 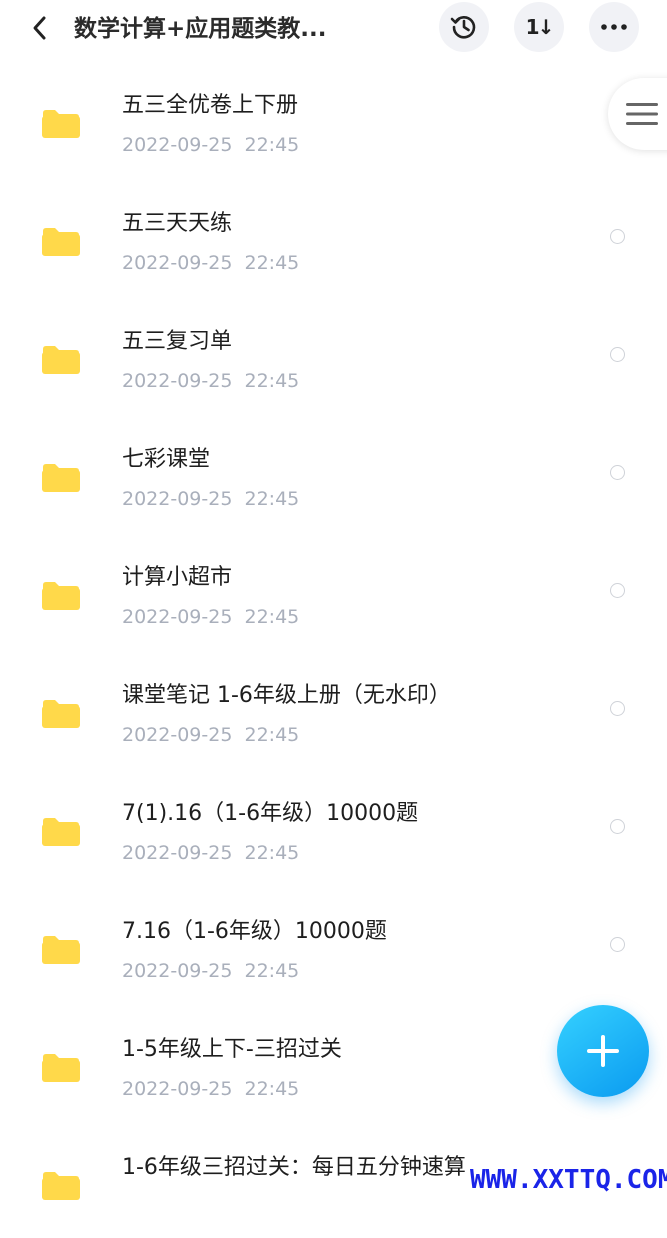 I want to click on sort-icon: 1↓, so click(x=540, y=27).